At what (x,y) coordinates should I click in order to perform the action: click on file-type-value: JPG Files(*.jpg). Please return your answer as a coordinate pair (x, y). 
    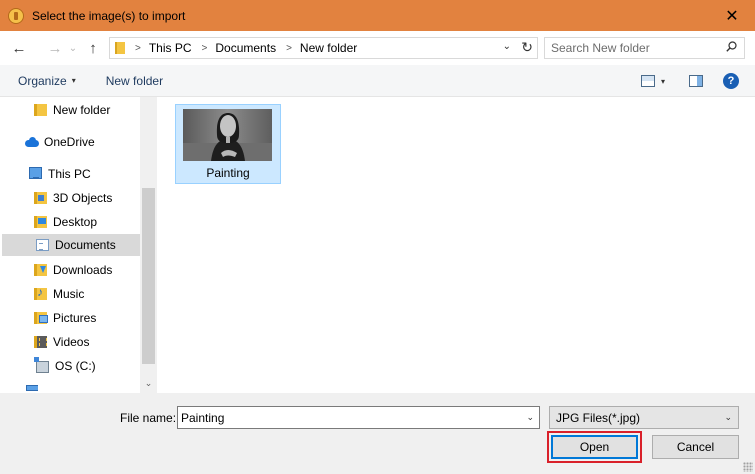
    Looking at the image, I should click on (598, 417).